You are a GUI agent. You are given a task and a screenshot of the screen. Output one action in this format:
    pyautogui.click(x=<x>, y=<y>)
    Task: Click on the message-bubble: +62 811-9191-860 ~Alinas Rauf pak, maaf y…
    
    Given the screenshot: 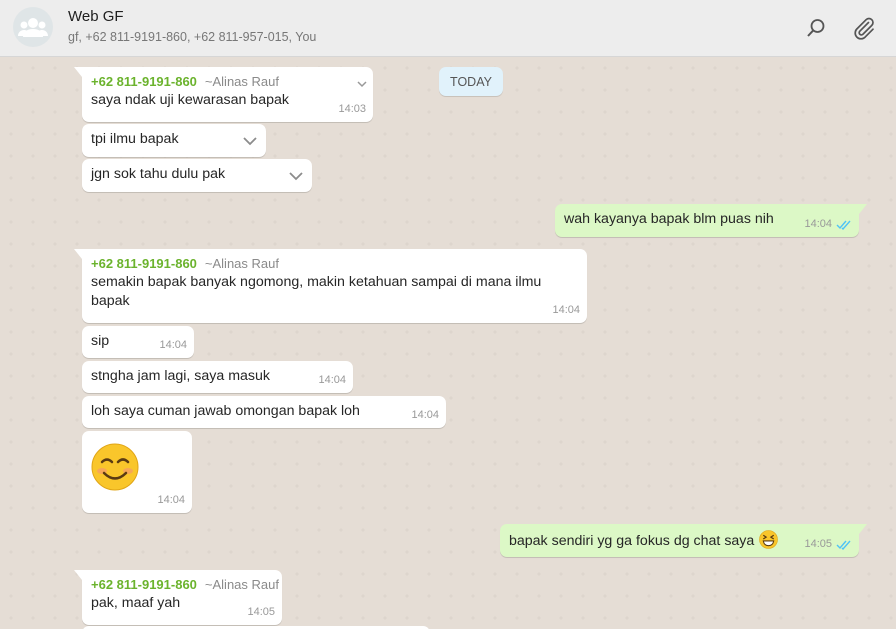 What is the action you would take?
    pyautogui.click(x=178, y=597)
    